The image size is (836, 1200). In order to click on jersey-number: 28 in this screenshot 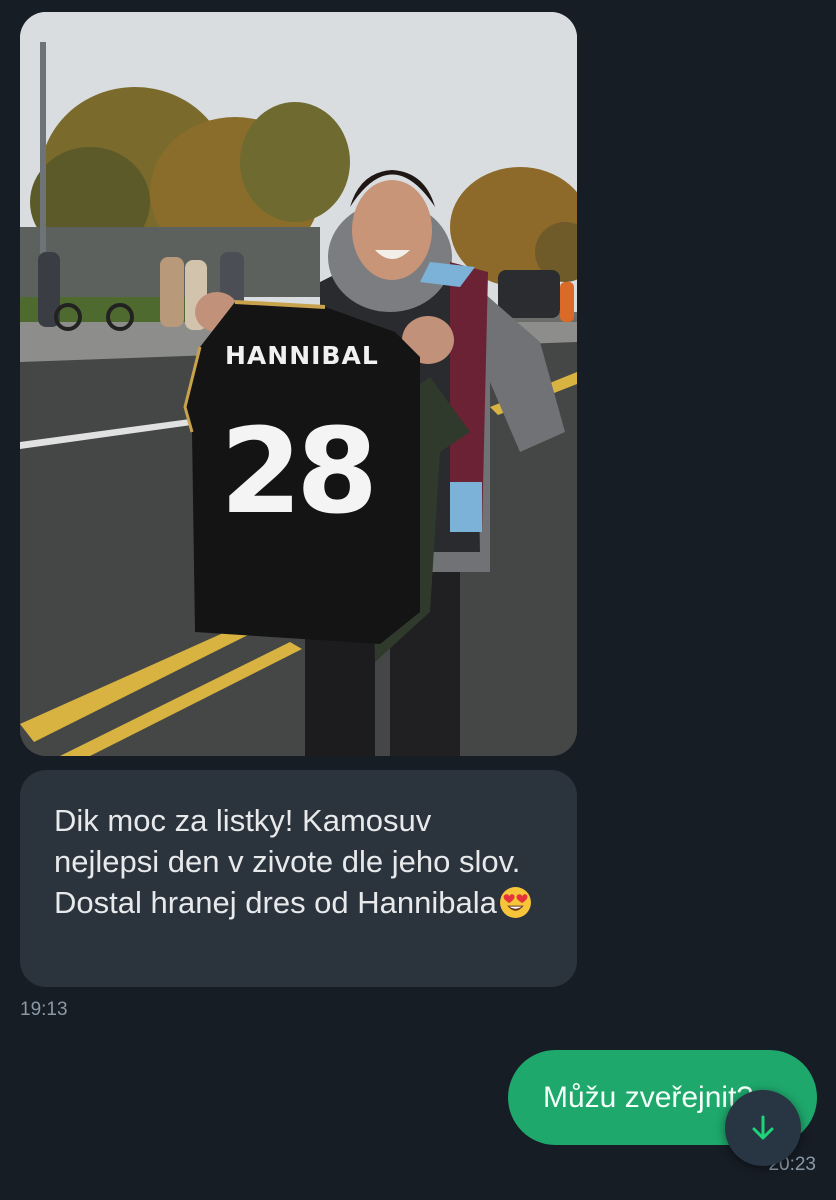, I will do `click(296, 471)`.